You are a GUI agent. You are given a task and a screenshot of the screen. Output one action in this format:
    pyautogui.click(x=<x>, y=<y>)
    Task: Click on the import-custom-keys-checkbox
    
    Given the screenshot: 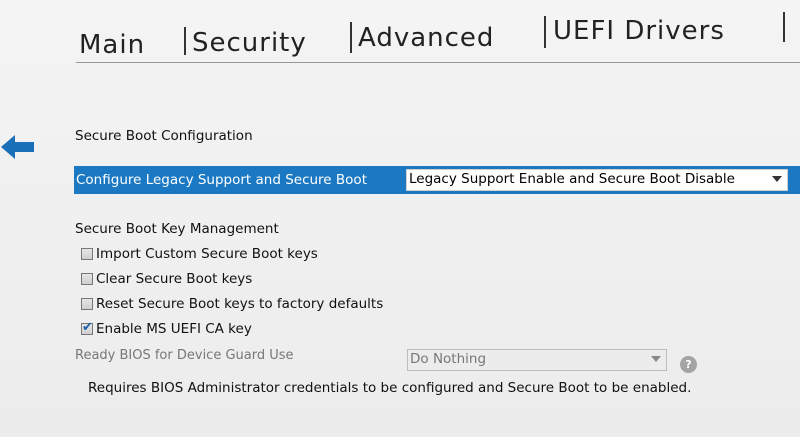 What is the action you would take?
    pyautogui.click(x=87, y=254)
    